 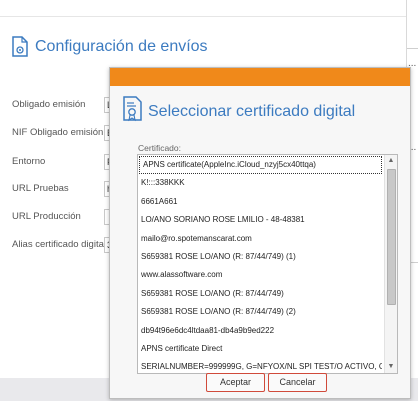 I want to click on field-label-url-produccion: URL Producción, so click(x=46, y=216).